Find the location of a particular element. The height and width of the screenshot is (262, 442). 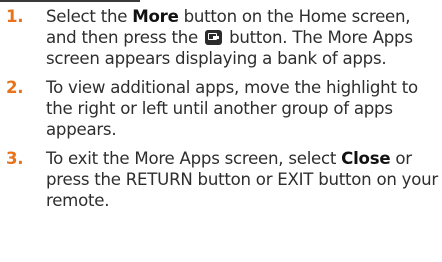

step-number: 3. is located at coordinates (15, 158).